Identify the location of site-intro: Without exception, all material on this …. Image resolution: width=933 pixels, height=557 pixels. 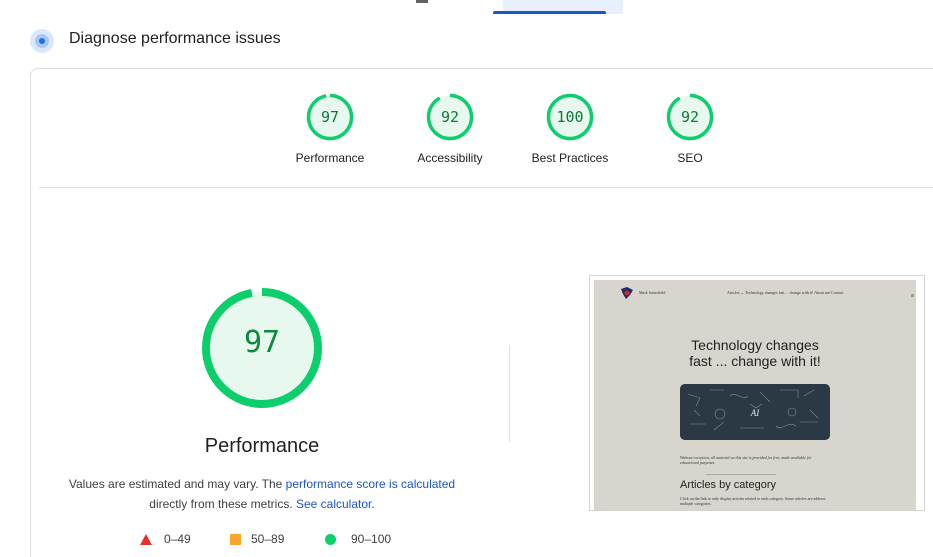
(746, 460).